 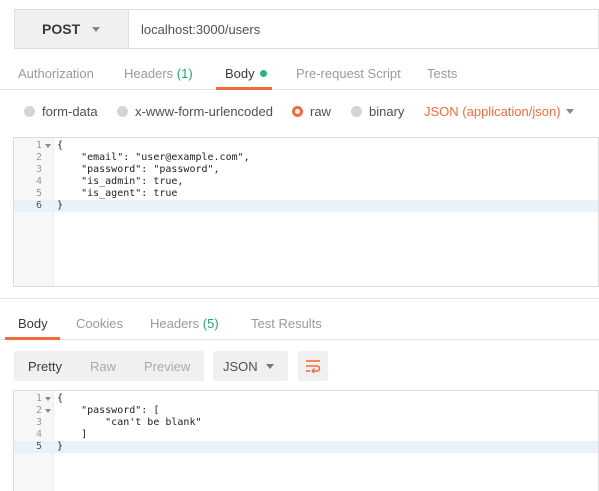 What do you see at coordinates (61, 29) in the screenshot?
I see `method-label: POST` at bounding box center [61, 29].